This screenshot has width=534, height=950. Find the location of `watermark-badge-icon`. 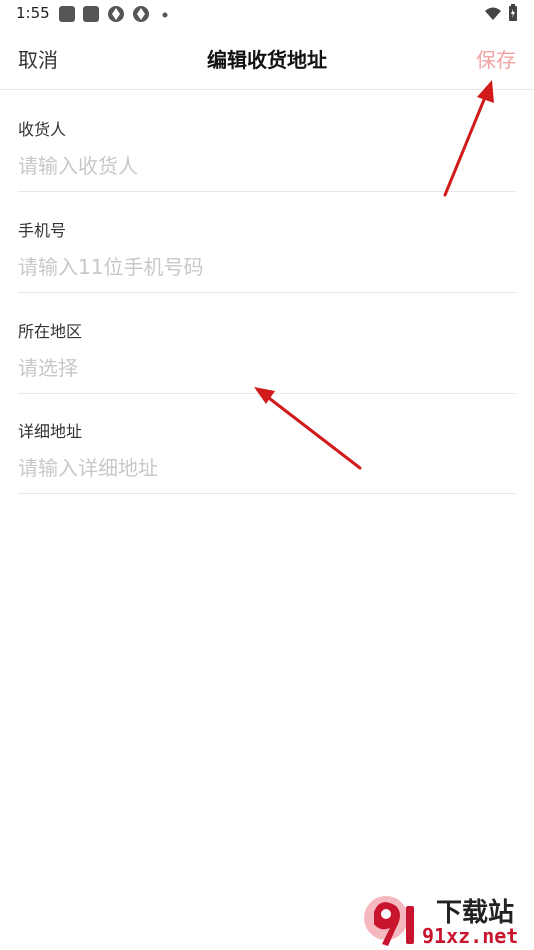

watermark-badge-icon is located at coordinates (389, 921).